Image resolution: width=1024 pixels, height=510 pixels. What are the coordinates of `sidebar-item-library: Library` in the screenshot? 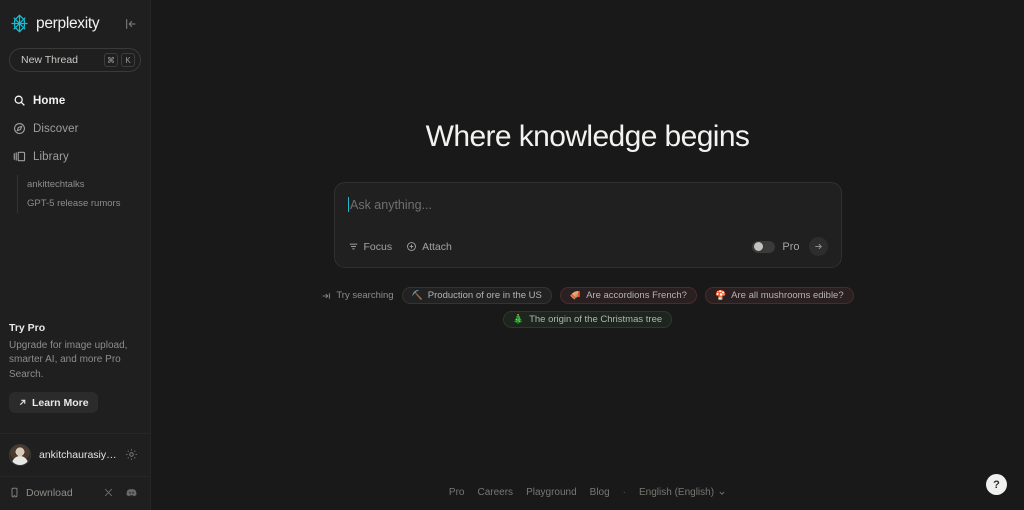 It's located at (75, 156).